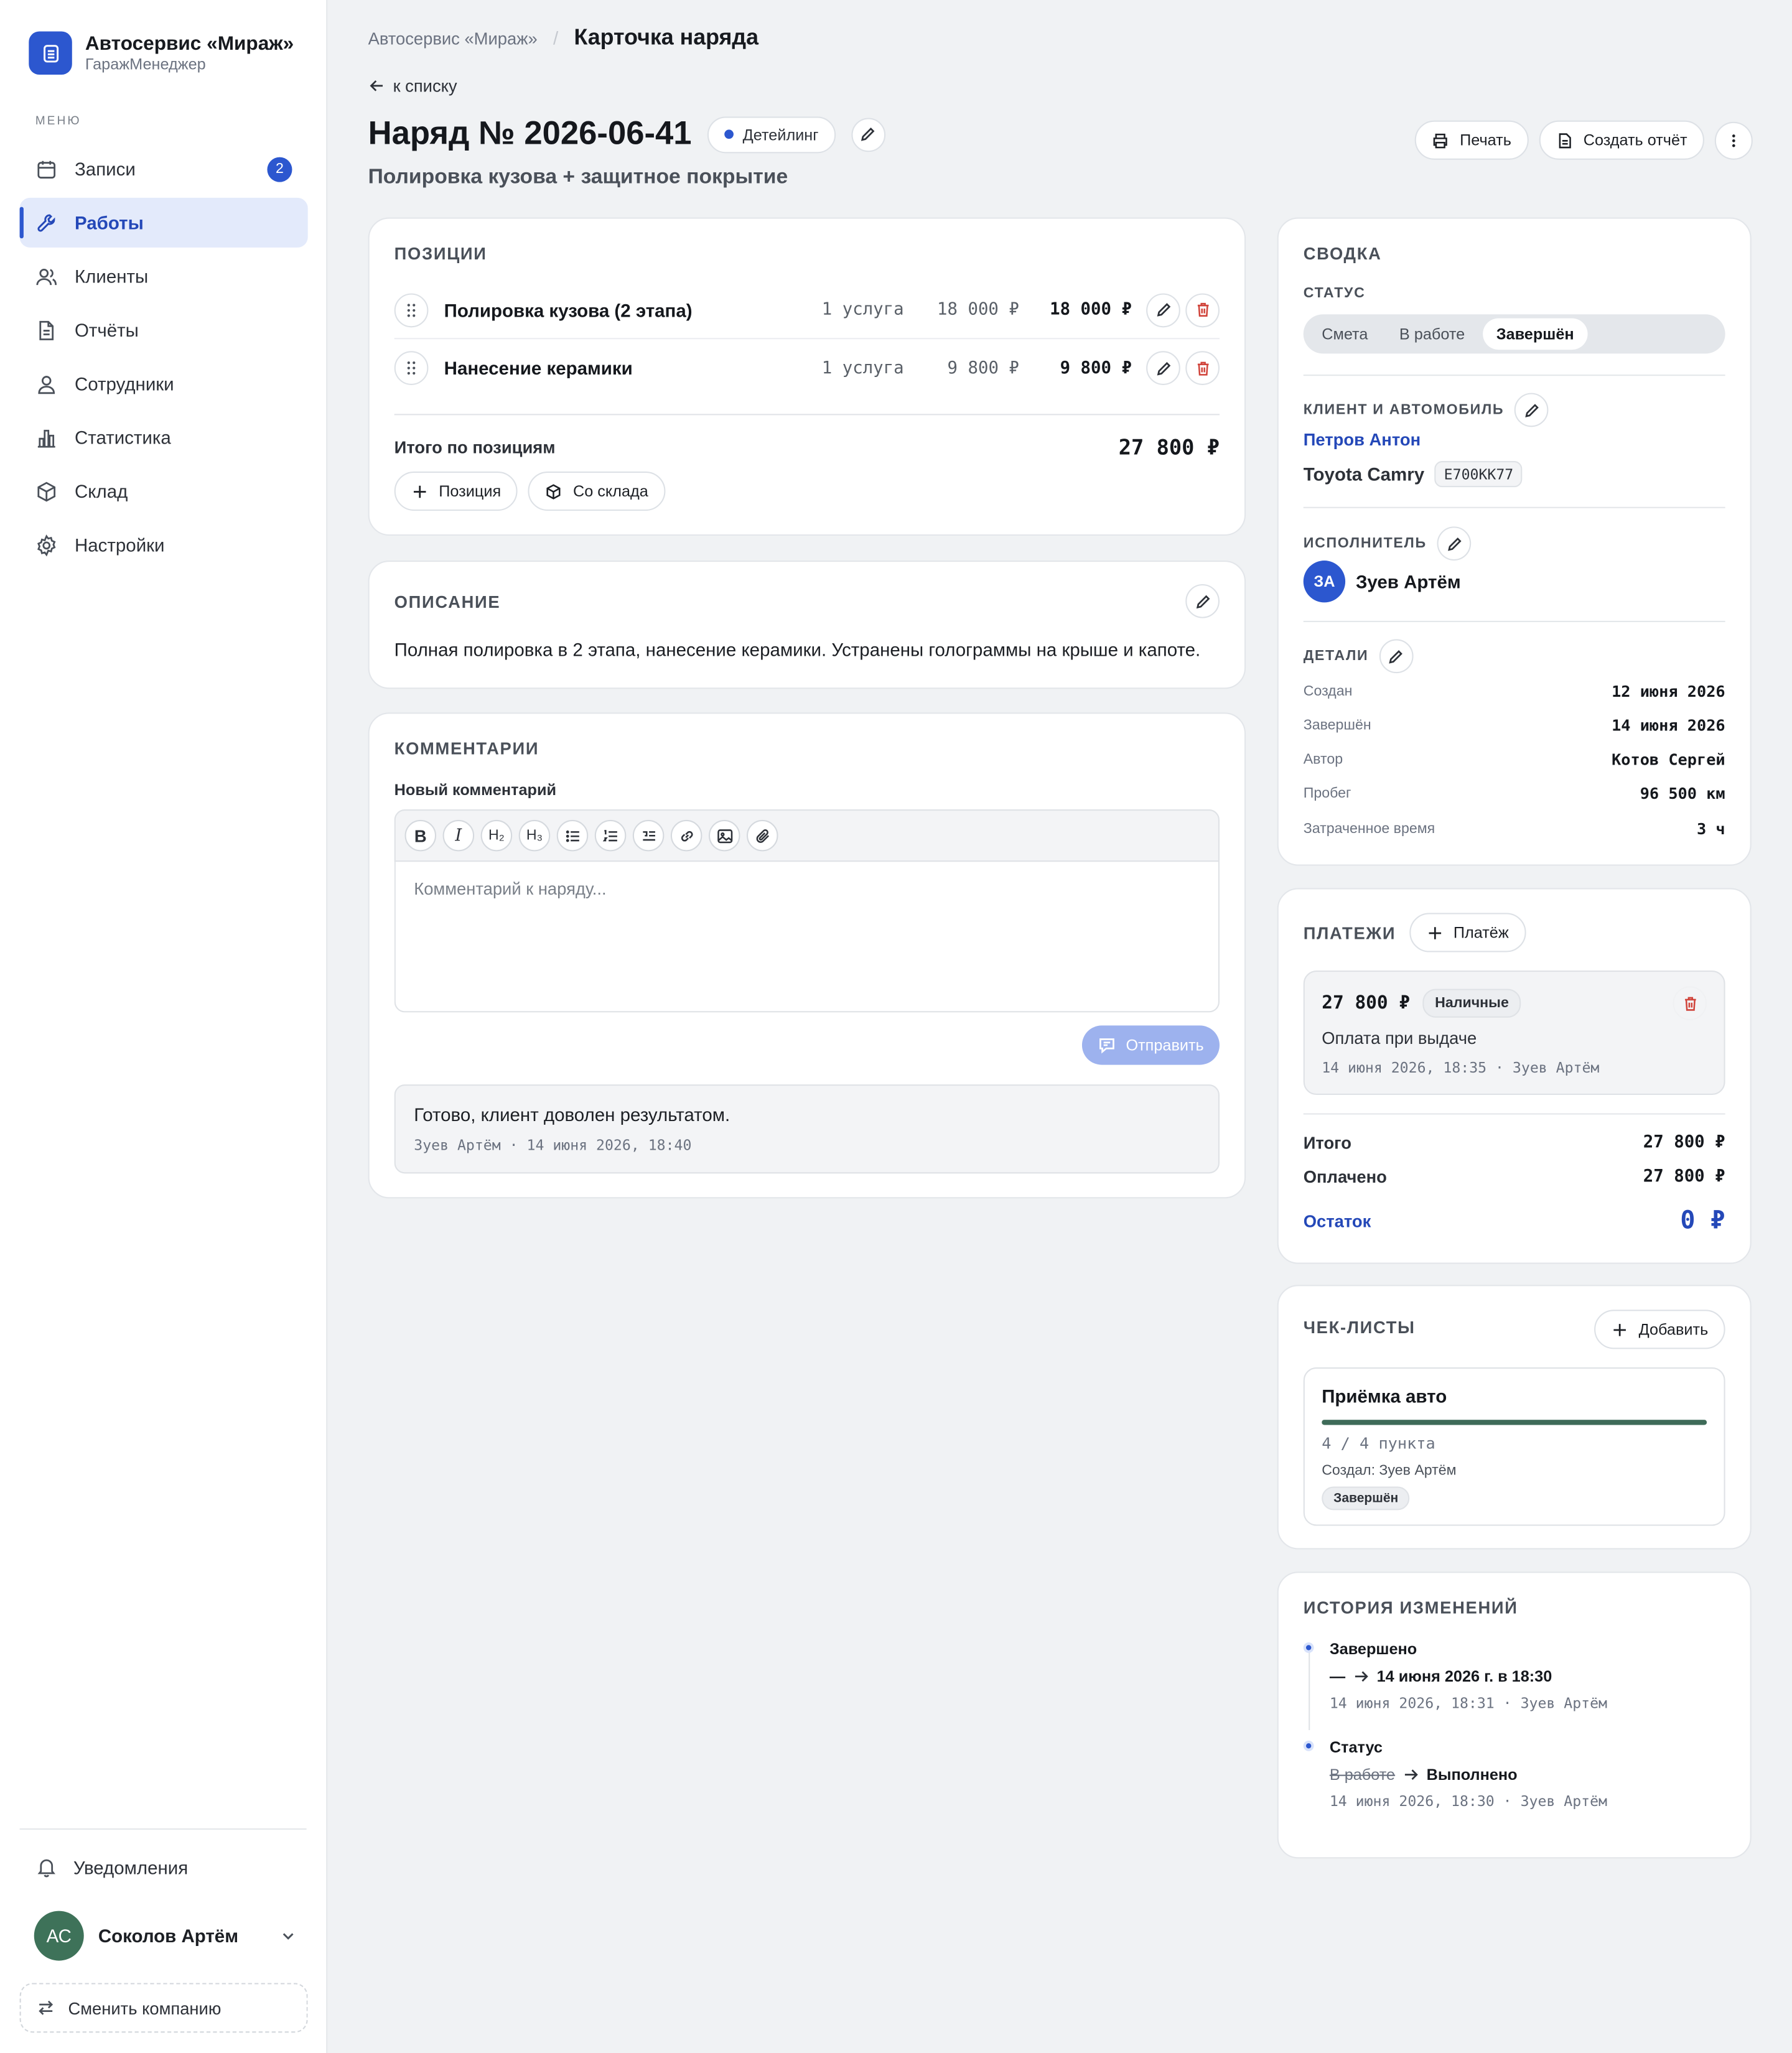 Image resolution: width=1792 pixels, height=2053 pixels. I want to click on client-section-header: КЛИЕНТ И АВТОМОБИЛЬ, so click(1426, 410).